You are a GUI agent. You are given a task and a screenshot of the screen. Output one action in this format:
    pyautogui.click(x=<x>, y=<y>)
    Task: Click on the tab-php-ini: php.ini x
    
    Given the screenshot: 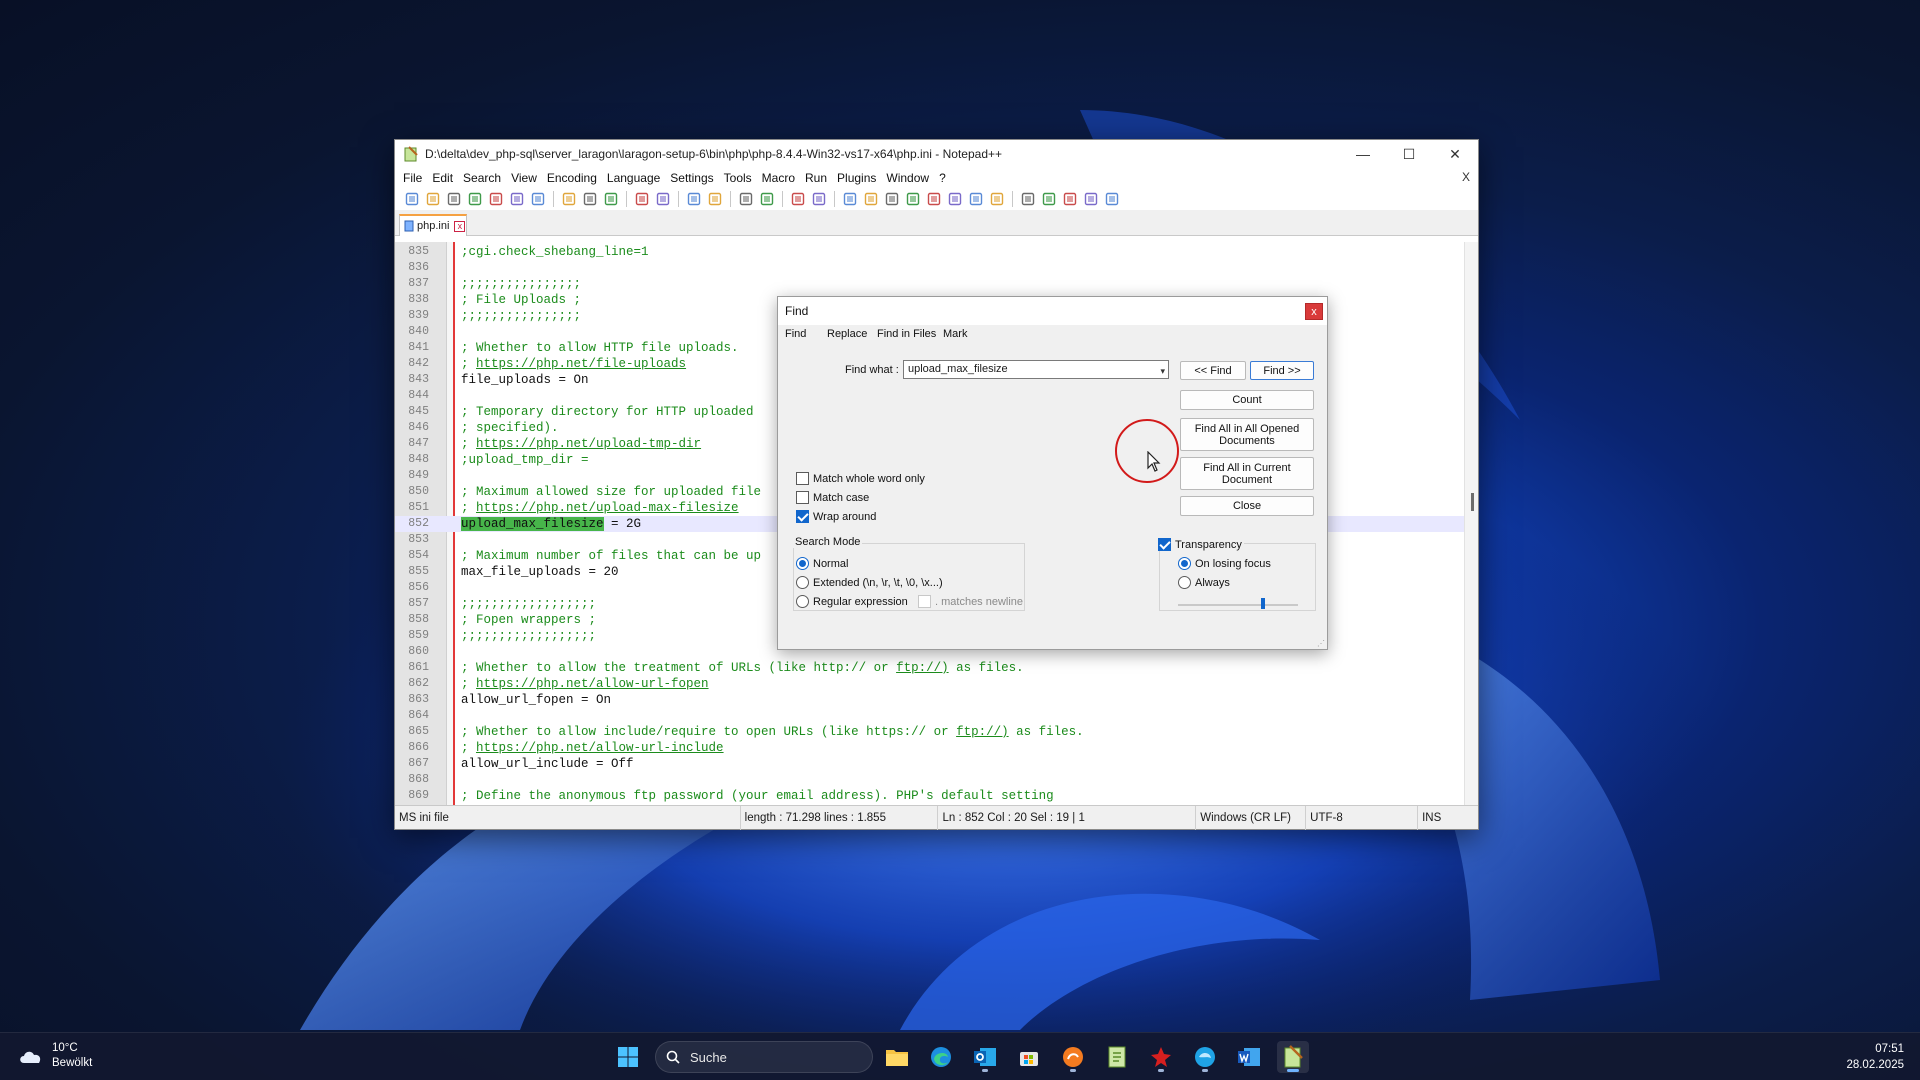 What is the action you would take?
    pyautogui.click(x=433, y=225)
    